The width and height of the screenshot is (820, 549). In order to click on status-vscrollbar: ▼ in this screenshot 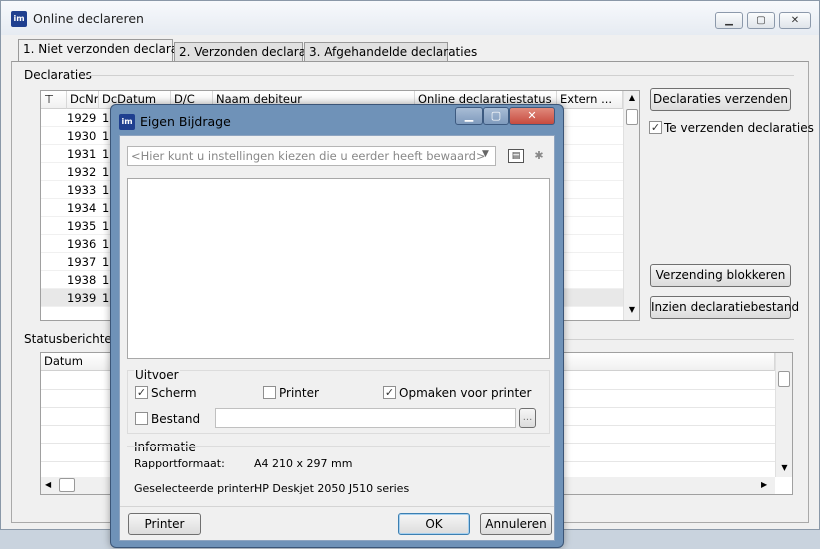, I will do `click(783, 415)`.